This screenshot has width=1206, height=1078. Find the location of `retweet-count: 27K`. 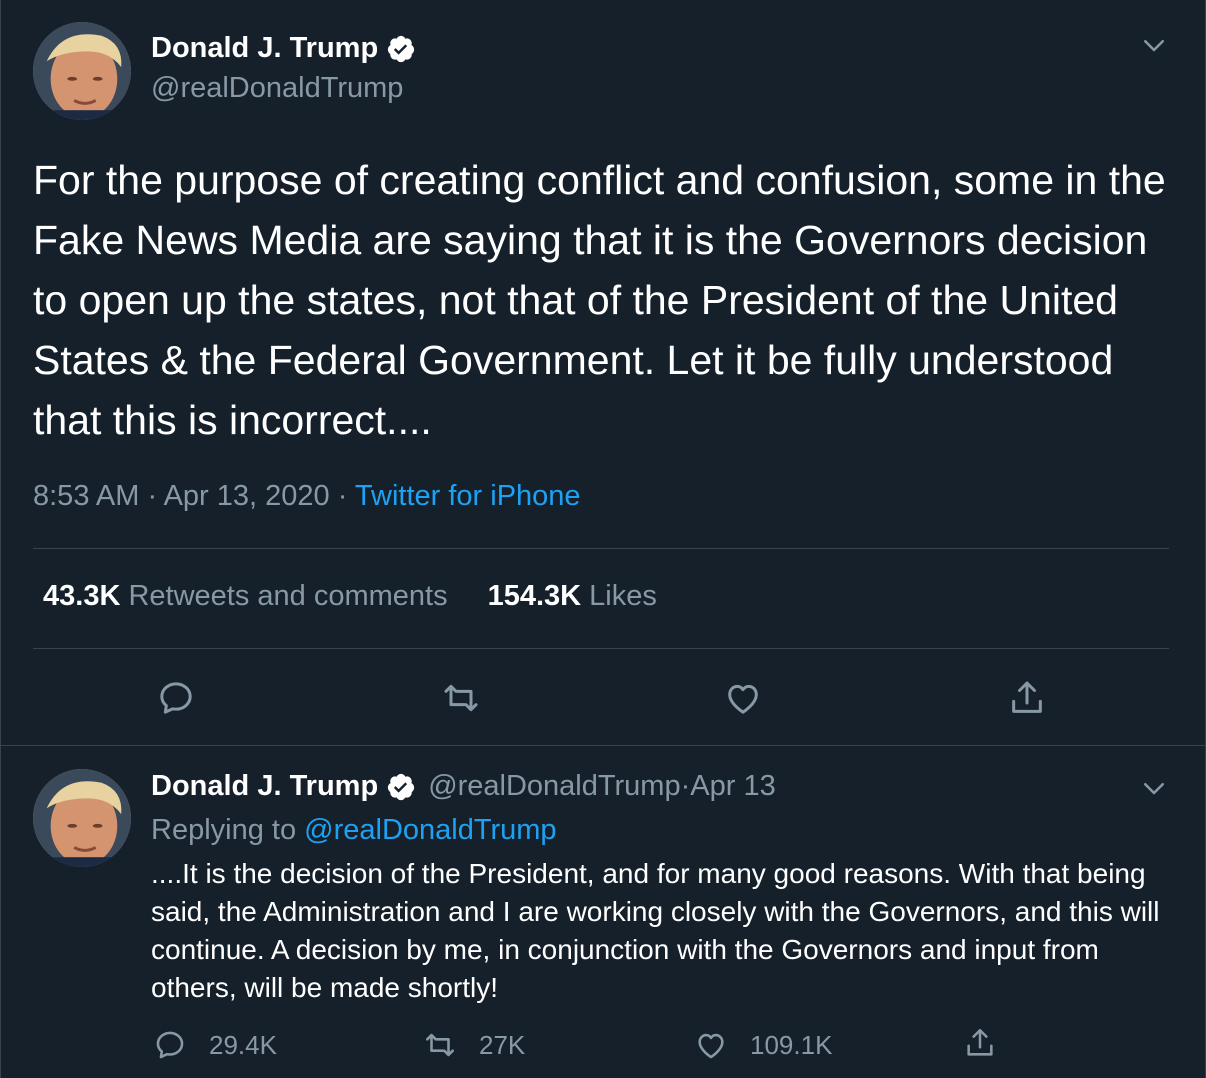

retweet-count: 27K is located at coordinates (502, 1044).